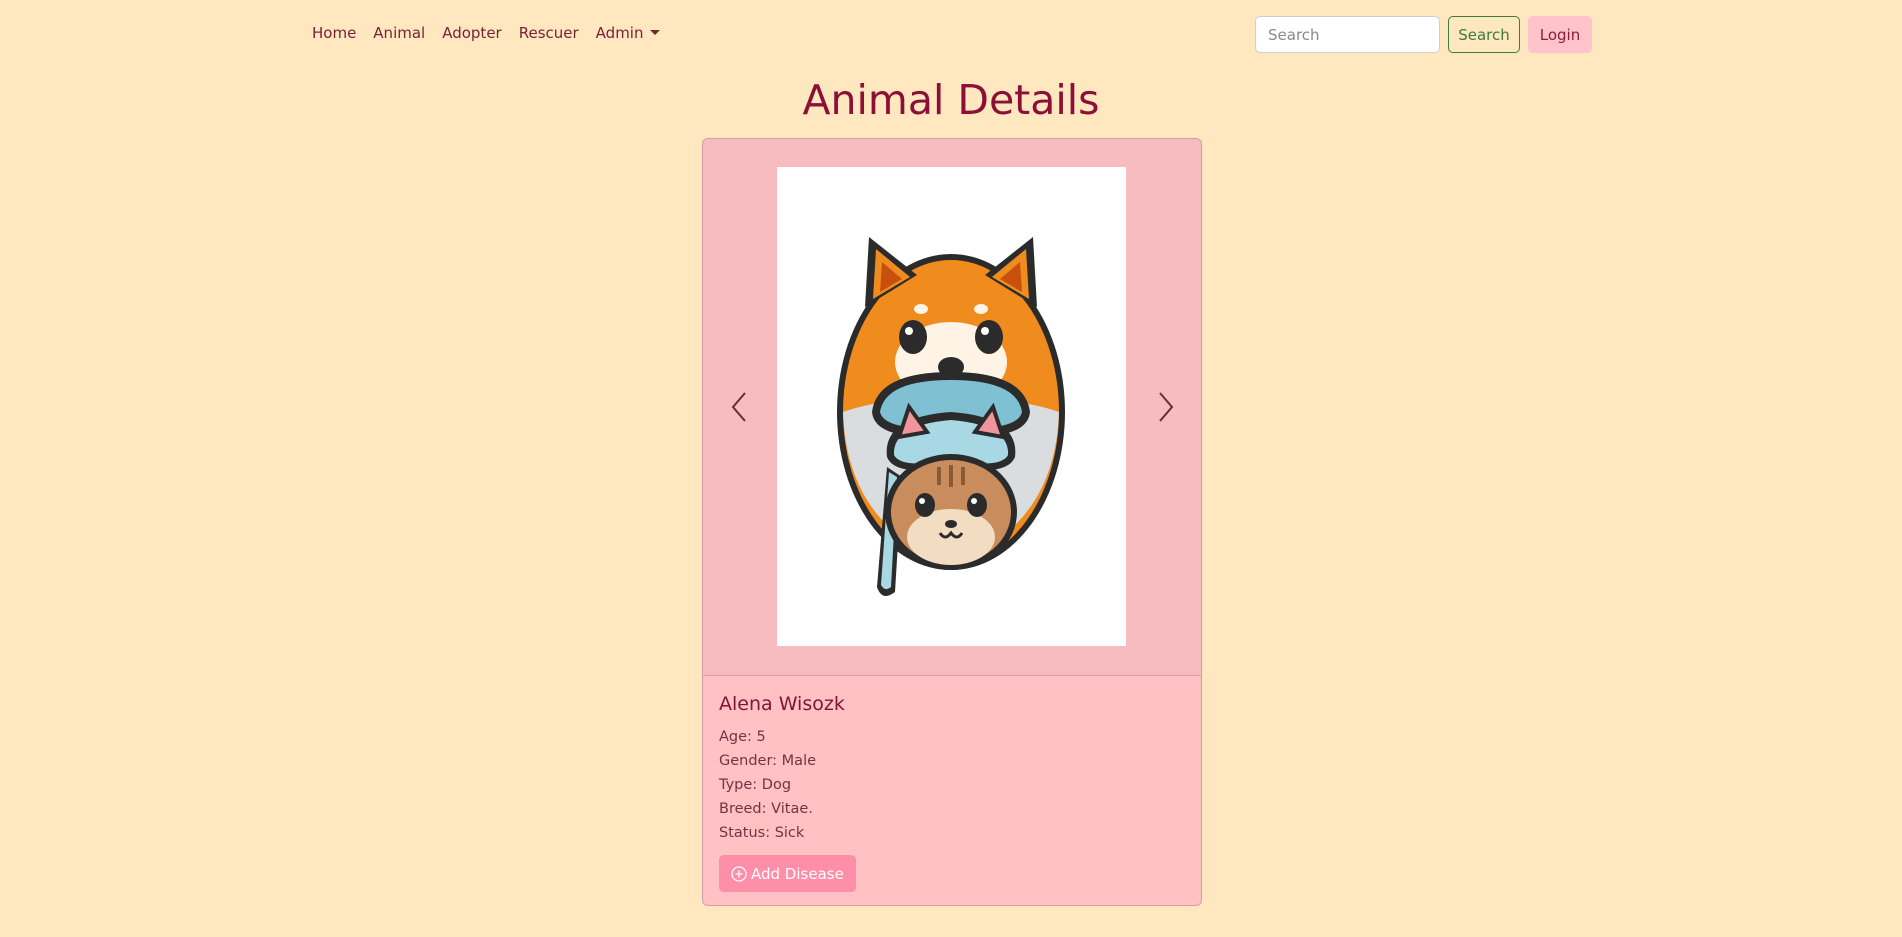  I want to click on search-input, so click(1347, 34).